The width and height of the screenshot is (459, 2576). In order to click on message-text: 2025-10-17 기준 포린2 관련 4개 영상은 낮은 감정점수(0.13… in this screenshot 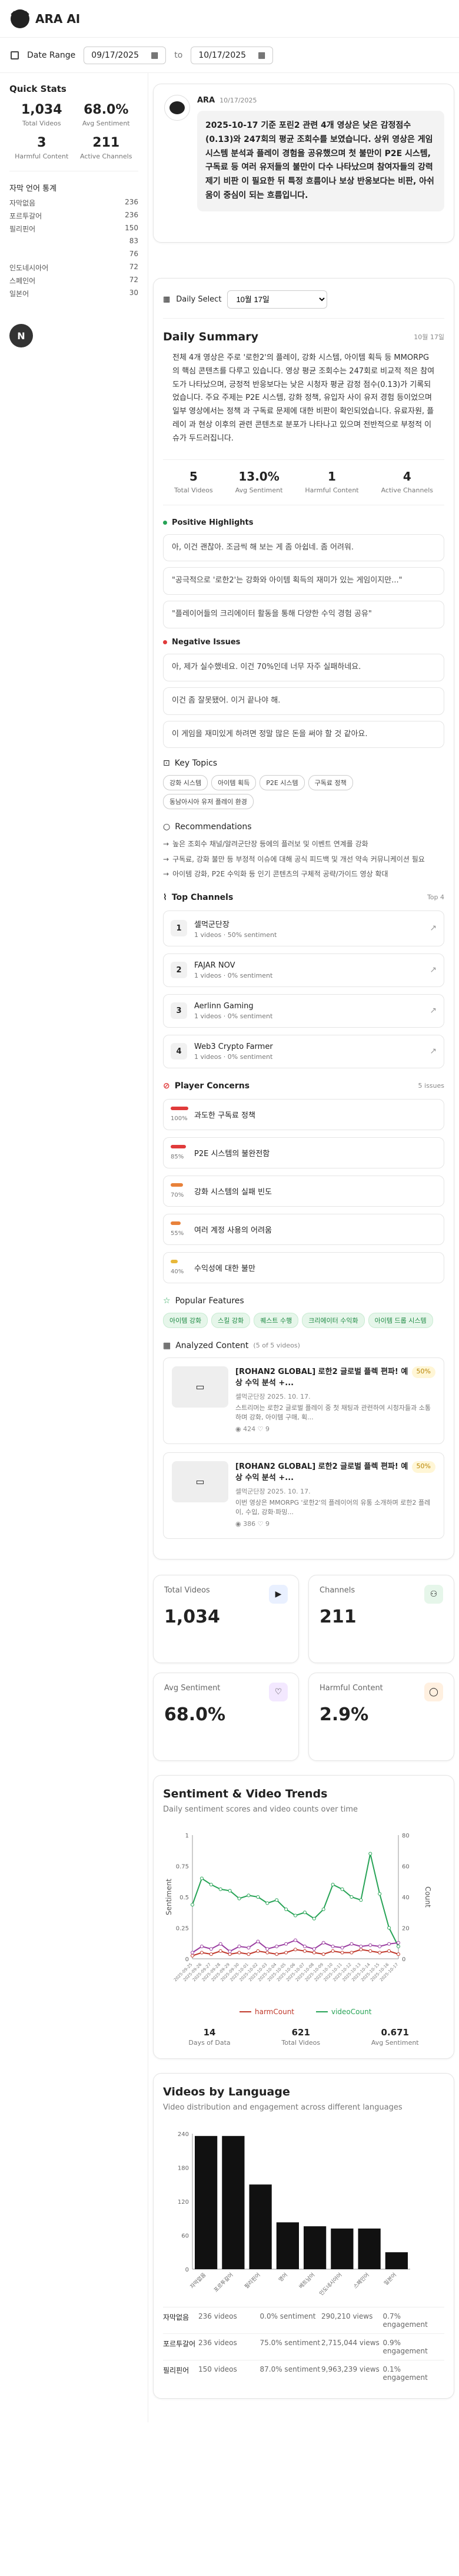, I will do `click(320, 161)`.